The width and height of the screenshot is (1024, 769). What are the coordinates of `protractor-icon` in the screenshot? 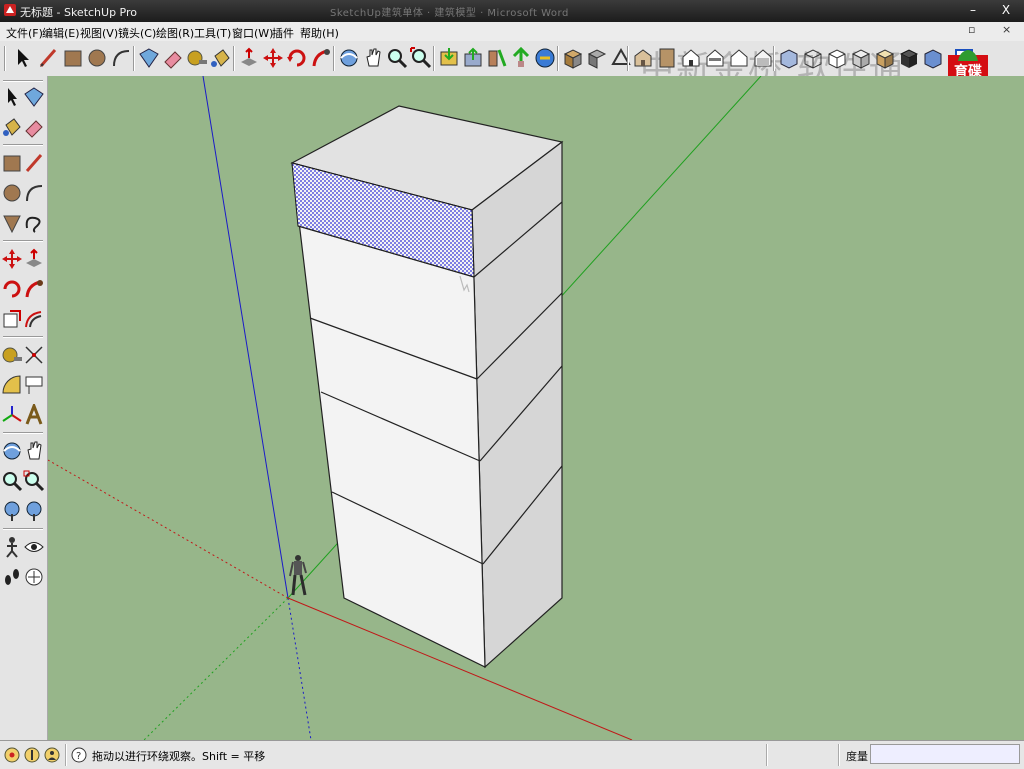 It's located at (12, 385).